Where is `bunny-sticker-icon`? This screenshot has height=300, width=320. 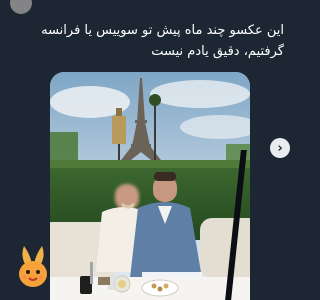
bunny-sticker-icon is located at coordinates (33, 266).